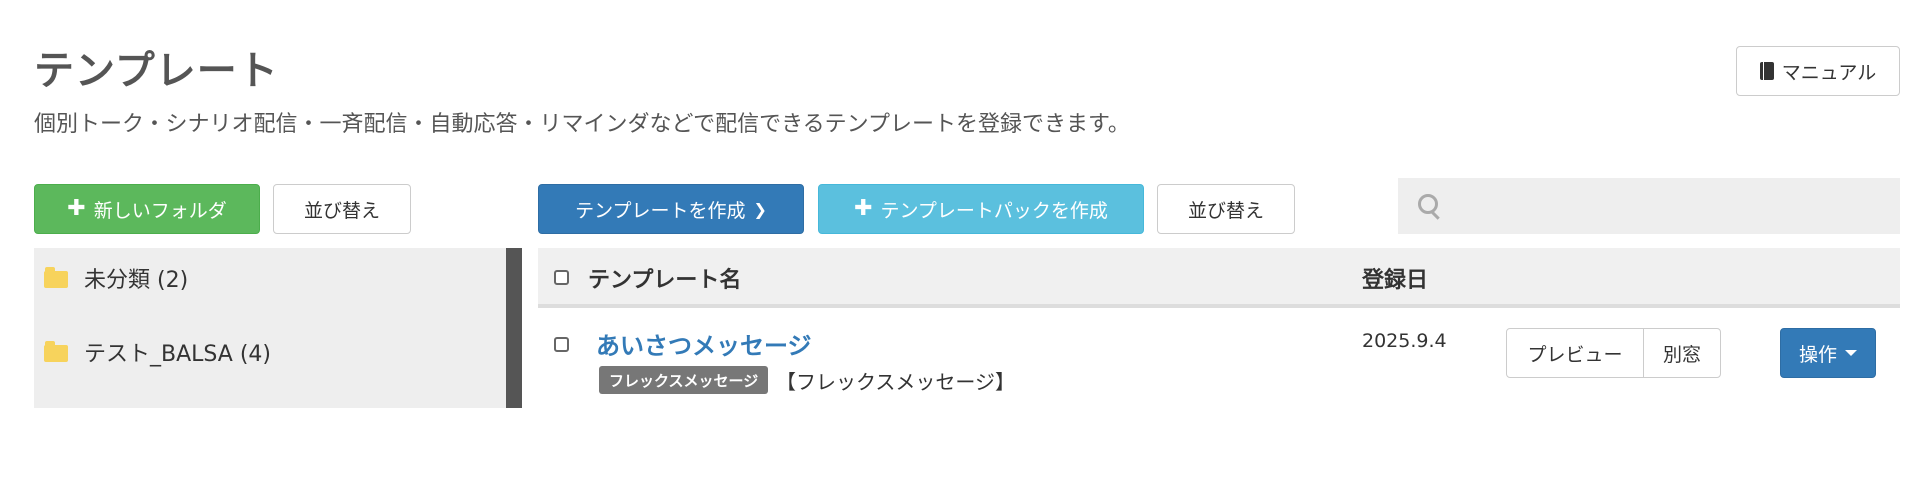  I want to click on search-box, so click(1649, 206).